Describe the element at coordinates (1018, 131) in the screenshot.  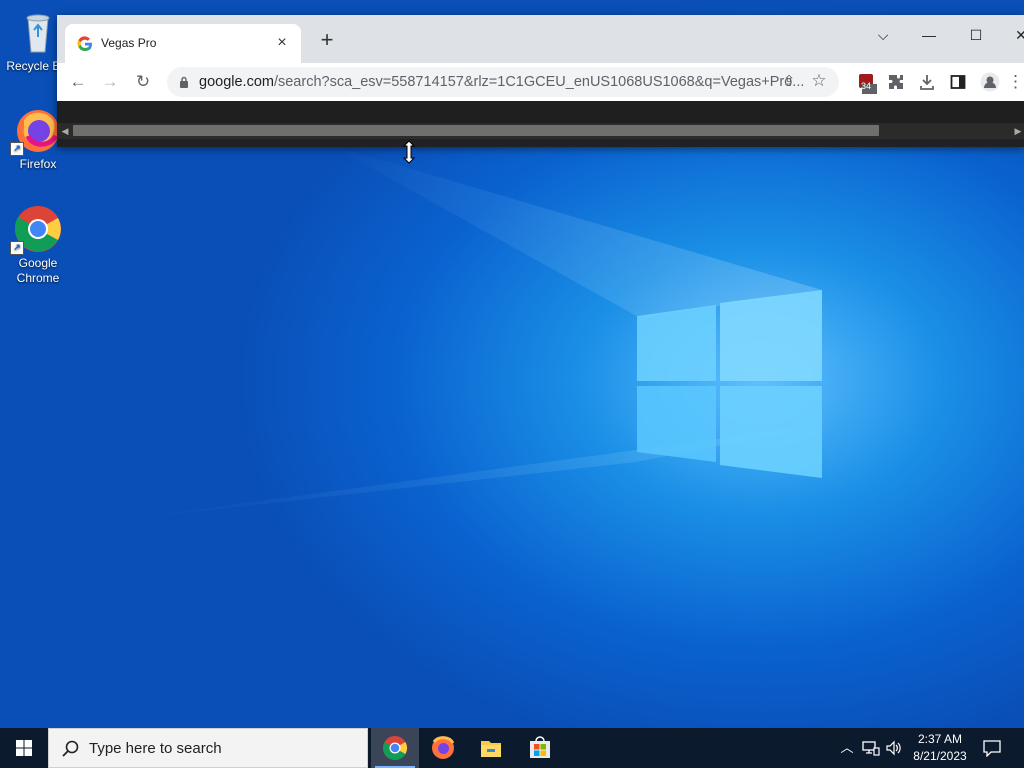
I see `scroll-right-arrow-icon: ▶` at that location.